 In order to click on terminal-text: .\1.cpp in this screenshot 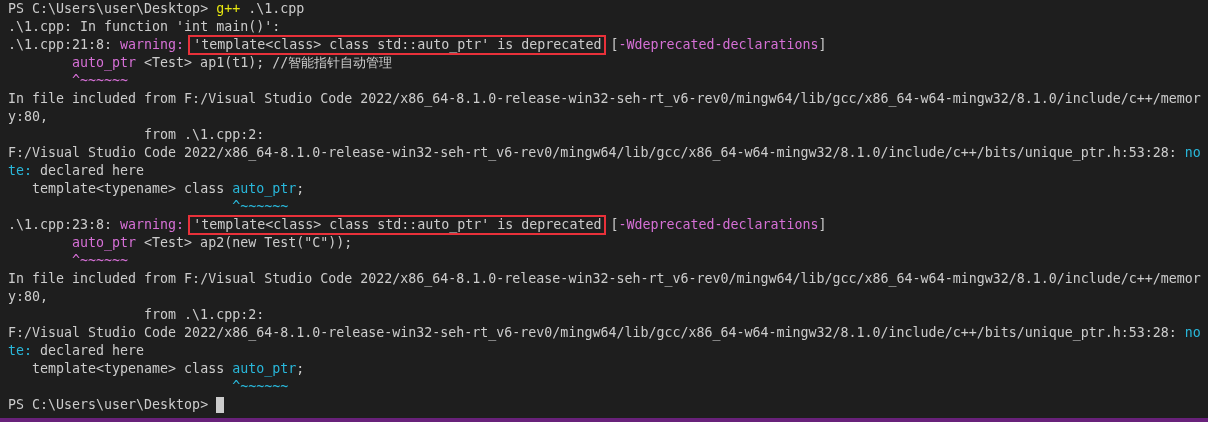, I will do `click(276, 9)`.